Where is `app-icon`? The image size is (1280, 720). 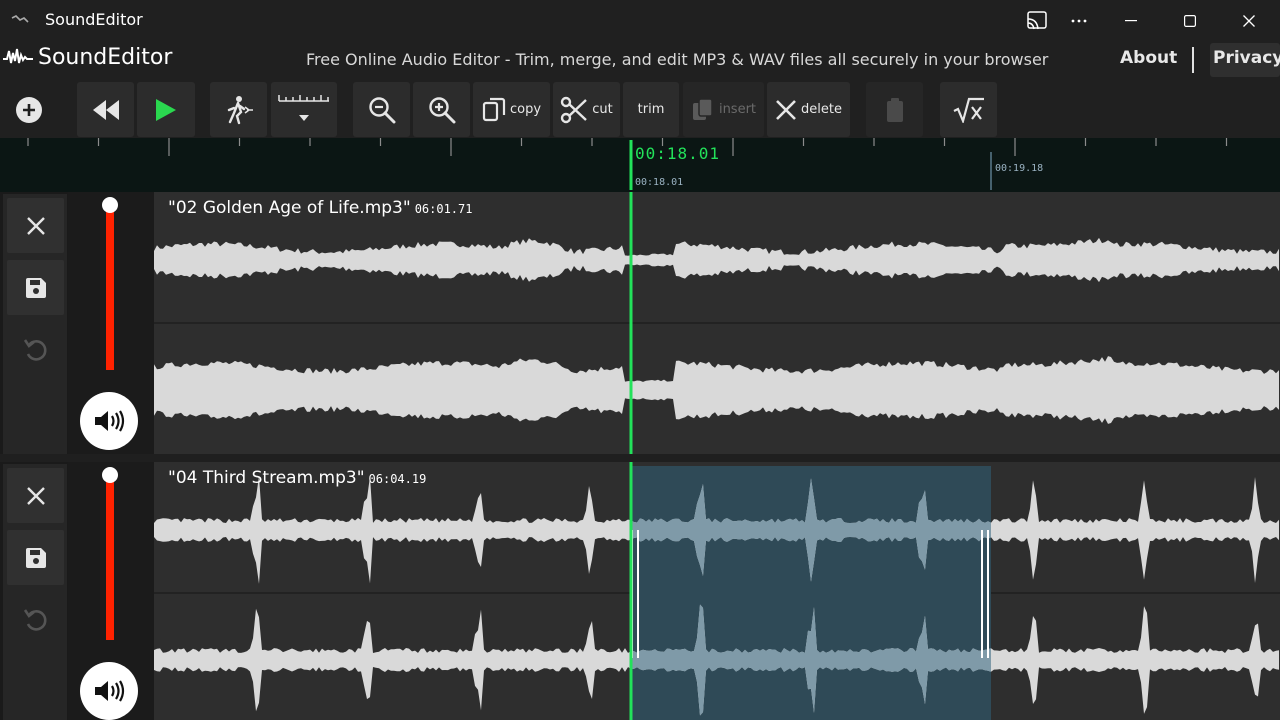
app-icon is located at coordinates (20, 19).